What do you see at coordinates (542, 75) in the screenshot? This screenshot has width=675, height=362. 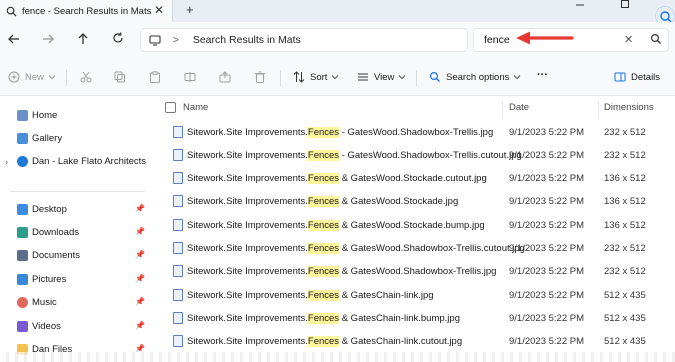 I see `more-options-button: ···` at bounding box center [542, 75].